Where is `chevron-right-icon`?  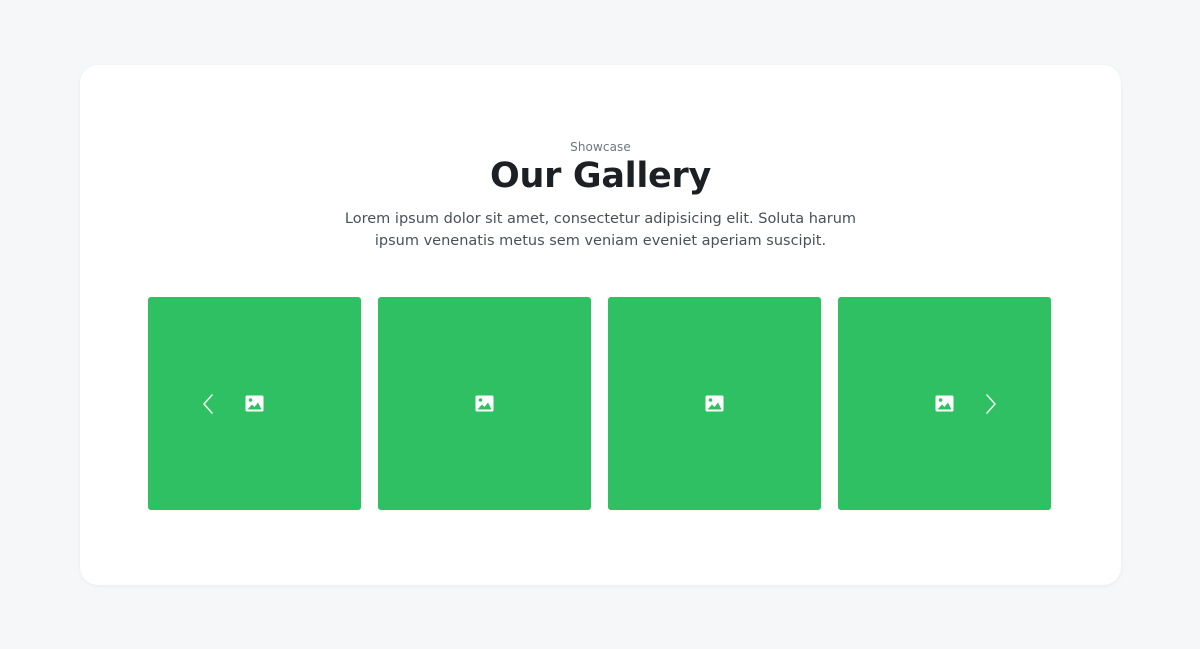 chevron-right-icon is located at coordinates (990, 404).